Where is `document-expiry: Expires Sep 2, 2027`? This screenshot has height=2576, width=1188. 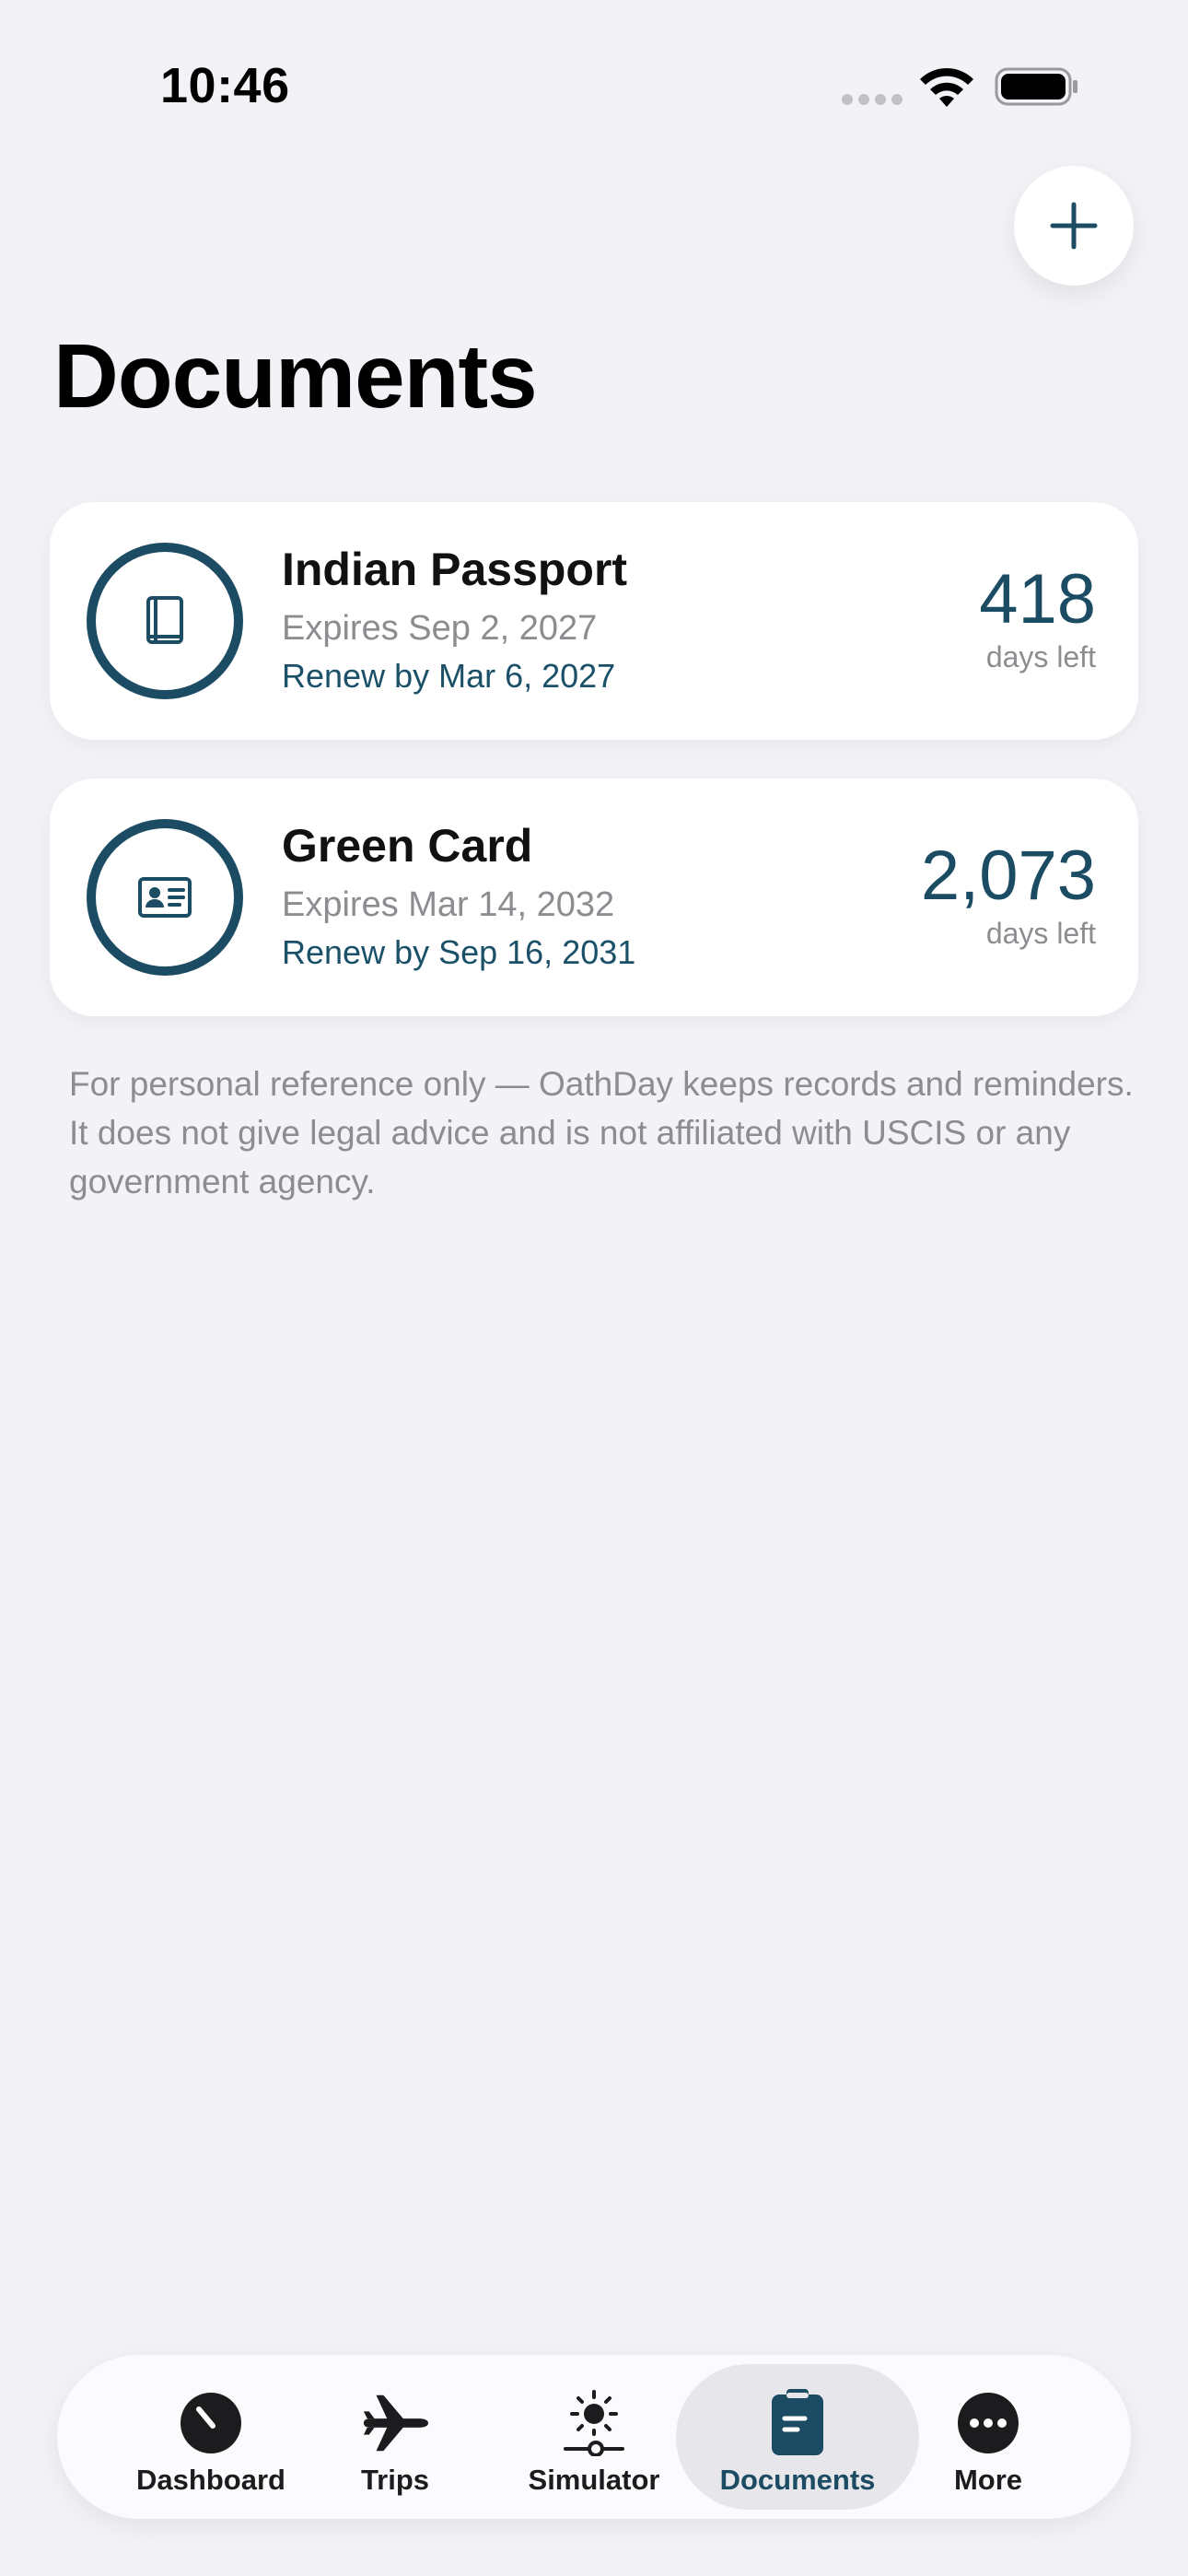 document-expiry: Expires Sep 2, 2027 is located at coordinates (440, 628).